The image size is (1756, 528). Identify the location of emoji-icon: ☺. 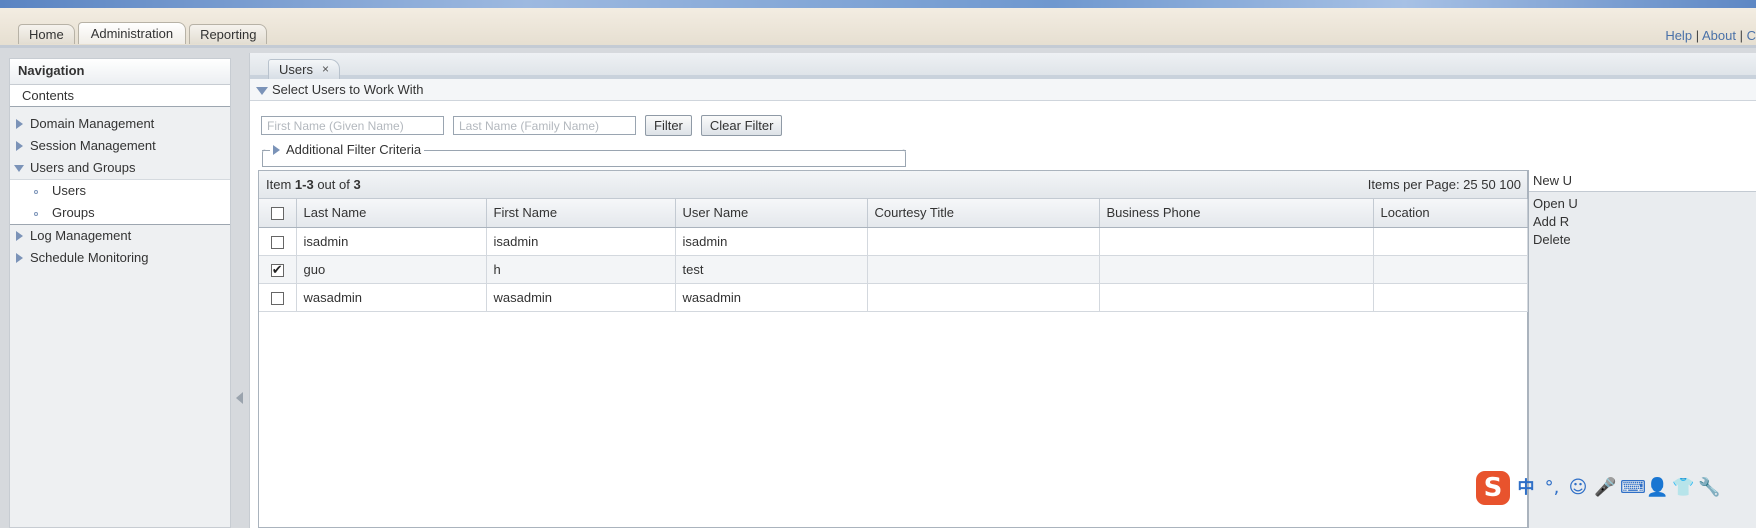
(1578, 488).